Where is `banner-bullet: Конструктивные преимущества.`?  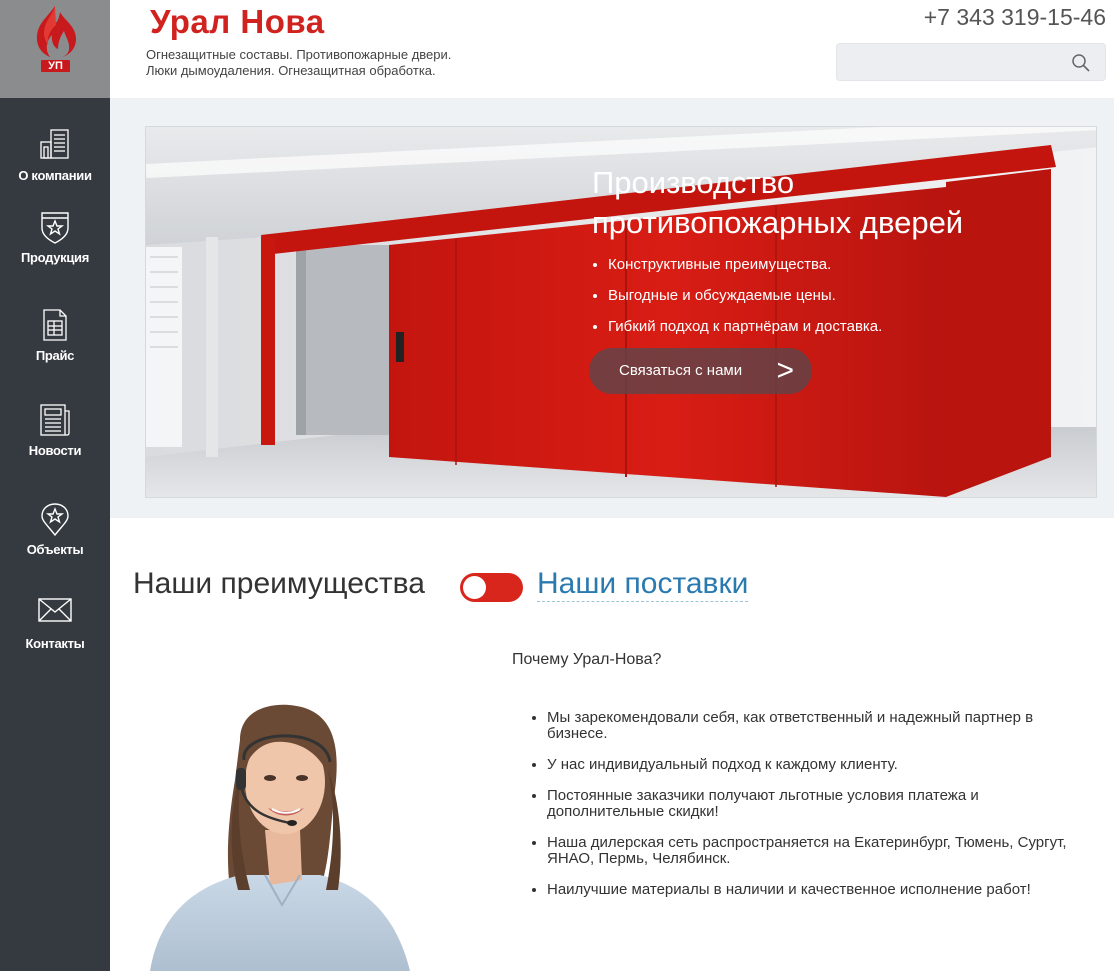 banner-bullet: Конструктивные преимущества. is located at coordinates (745, 264).